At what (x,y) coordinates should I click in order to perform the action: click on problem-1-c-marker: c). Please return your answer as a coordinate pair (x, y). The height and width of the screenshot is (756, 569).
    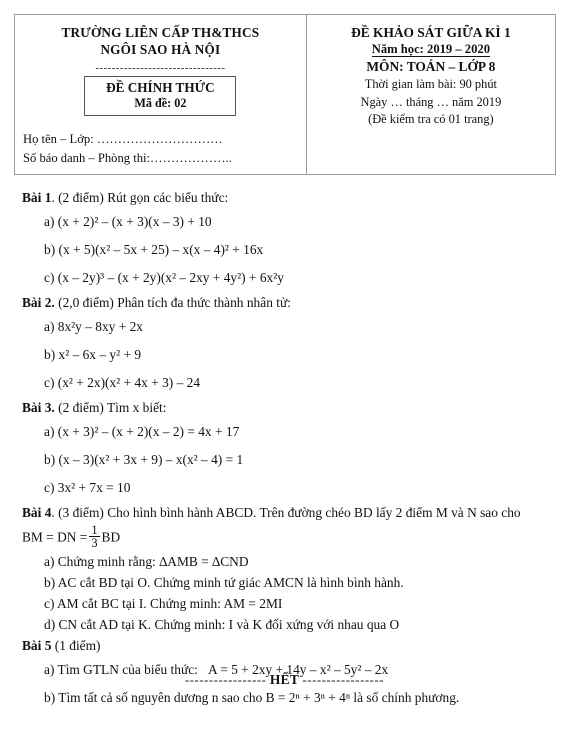
    Looking at the image, I should click on (49, 277).